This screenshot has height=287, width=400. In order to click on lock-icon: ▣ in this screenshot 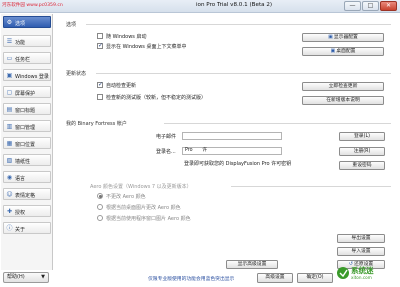, I will do `click(9, 75)`.